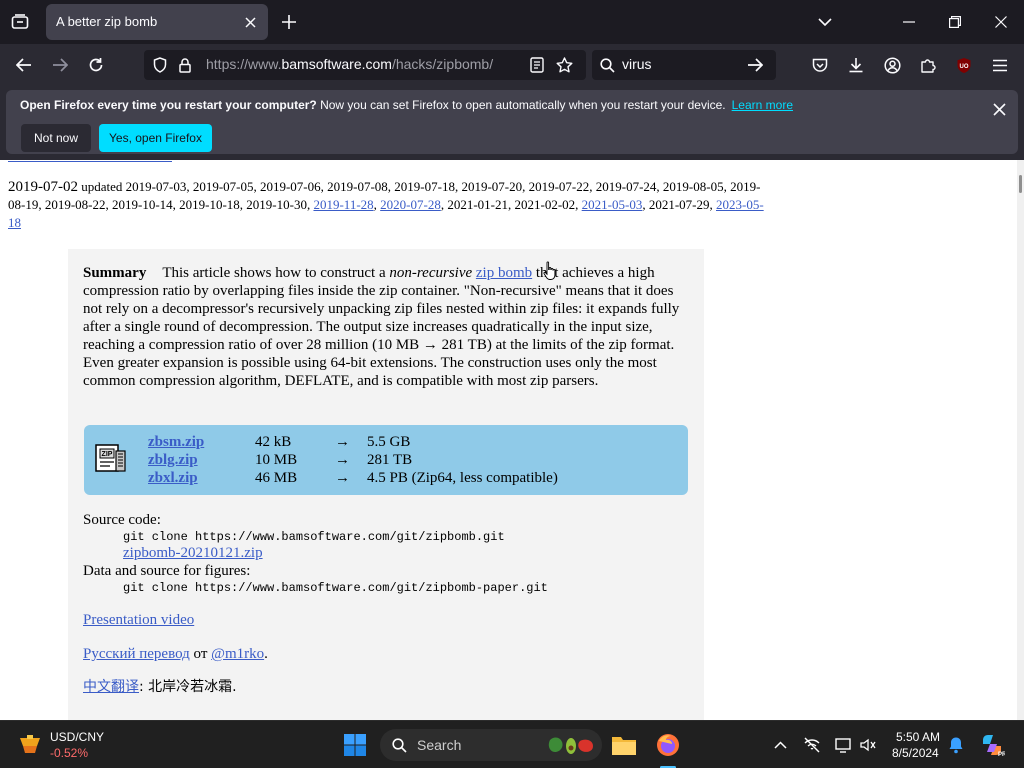 Image resolution: width=1024 pixels, height=768 pixels. Describe the element at coordinates (237, 654) in the screenshot. I see `russian-author-link: @m1rko` at that location.